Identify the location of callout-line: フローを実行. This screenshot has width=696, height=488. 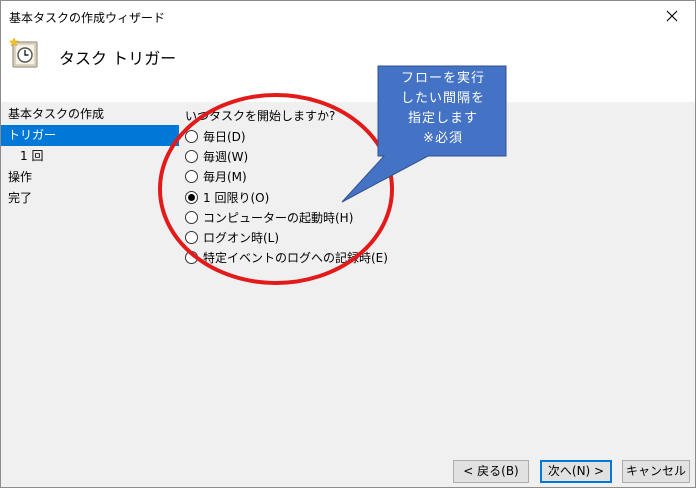
(442, 78).